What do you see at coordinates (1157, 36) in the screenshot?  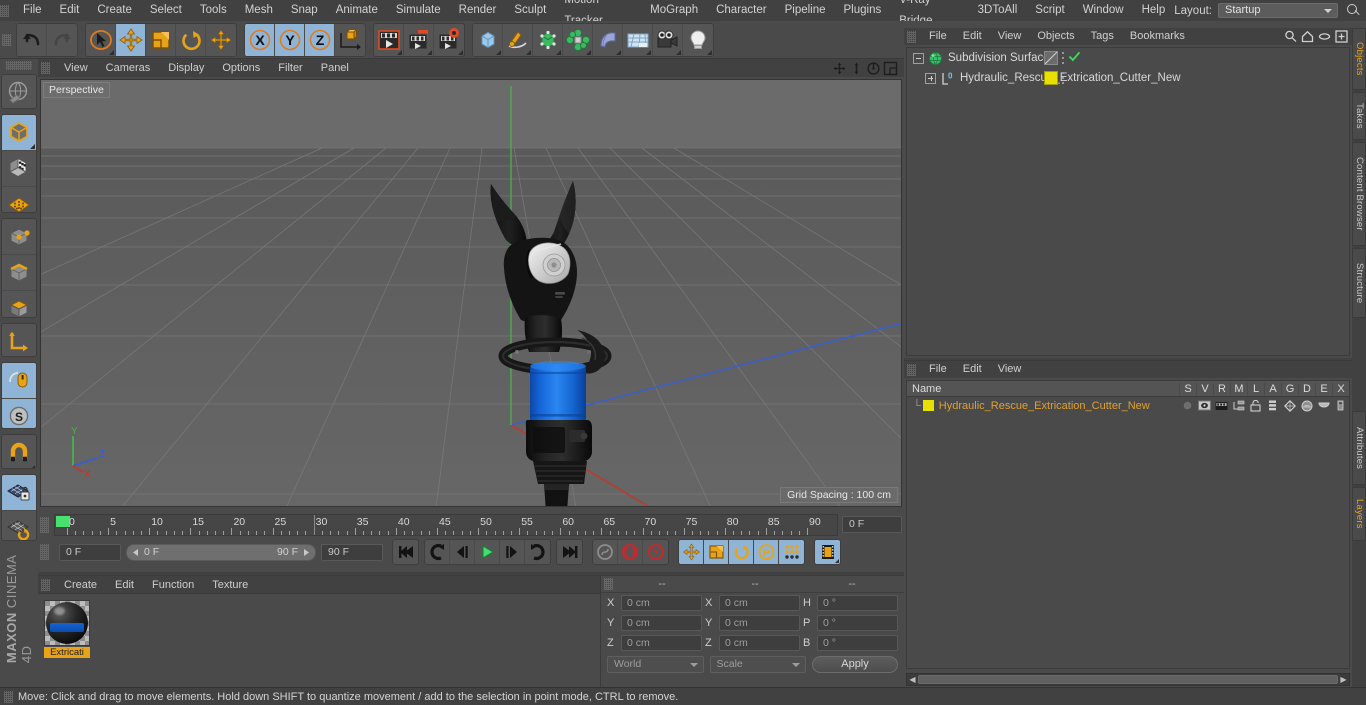 I see `object-menu-bookmarks: Bookmarks` at bounding box center [1157, 36].